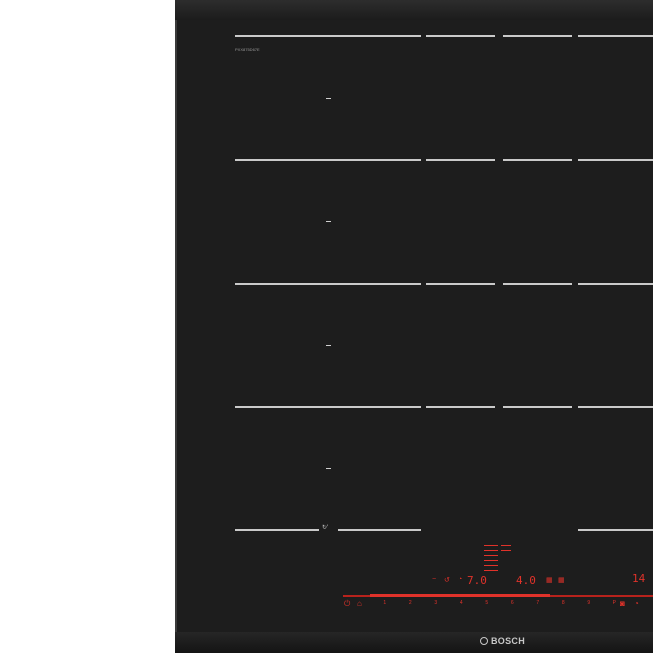 The image size is (653, 653). Describe the element at coordinates (359, 603) in the screenshot. I see `flame-icon: ⌂` at that location.